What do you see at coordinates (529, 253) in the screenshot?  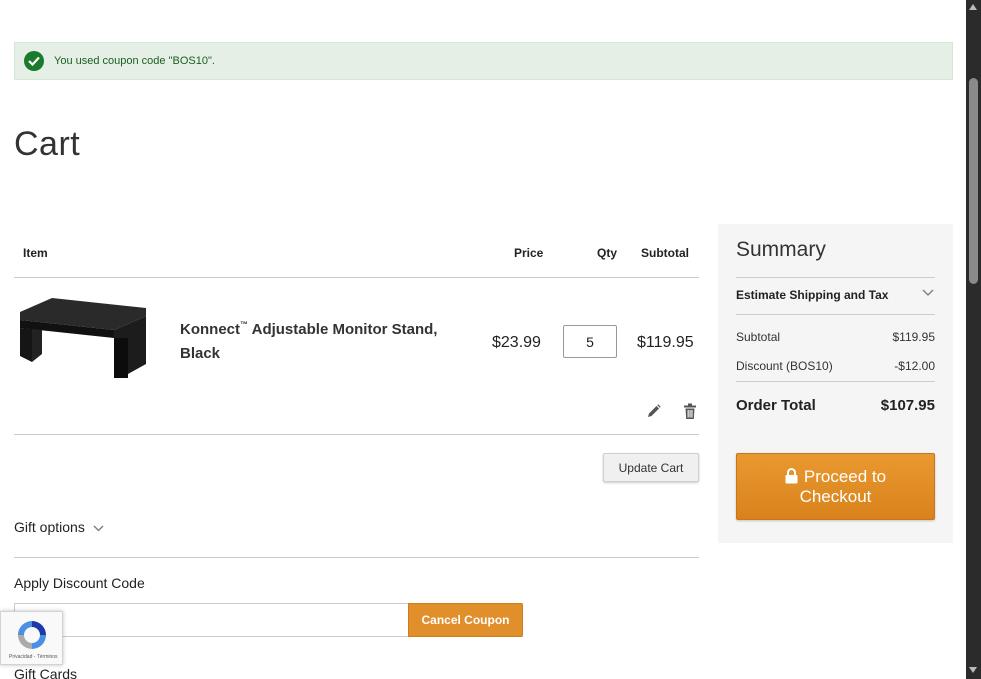 I see `column-header-price: Price` at bounding box center [529, 253].